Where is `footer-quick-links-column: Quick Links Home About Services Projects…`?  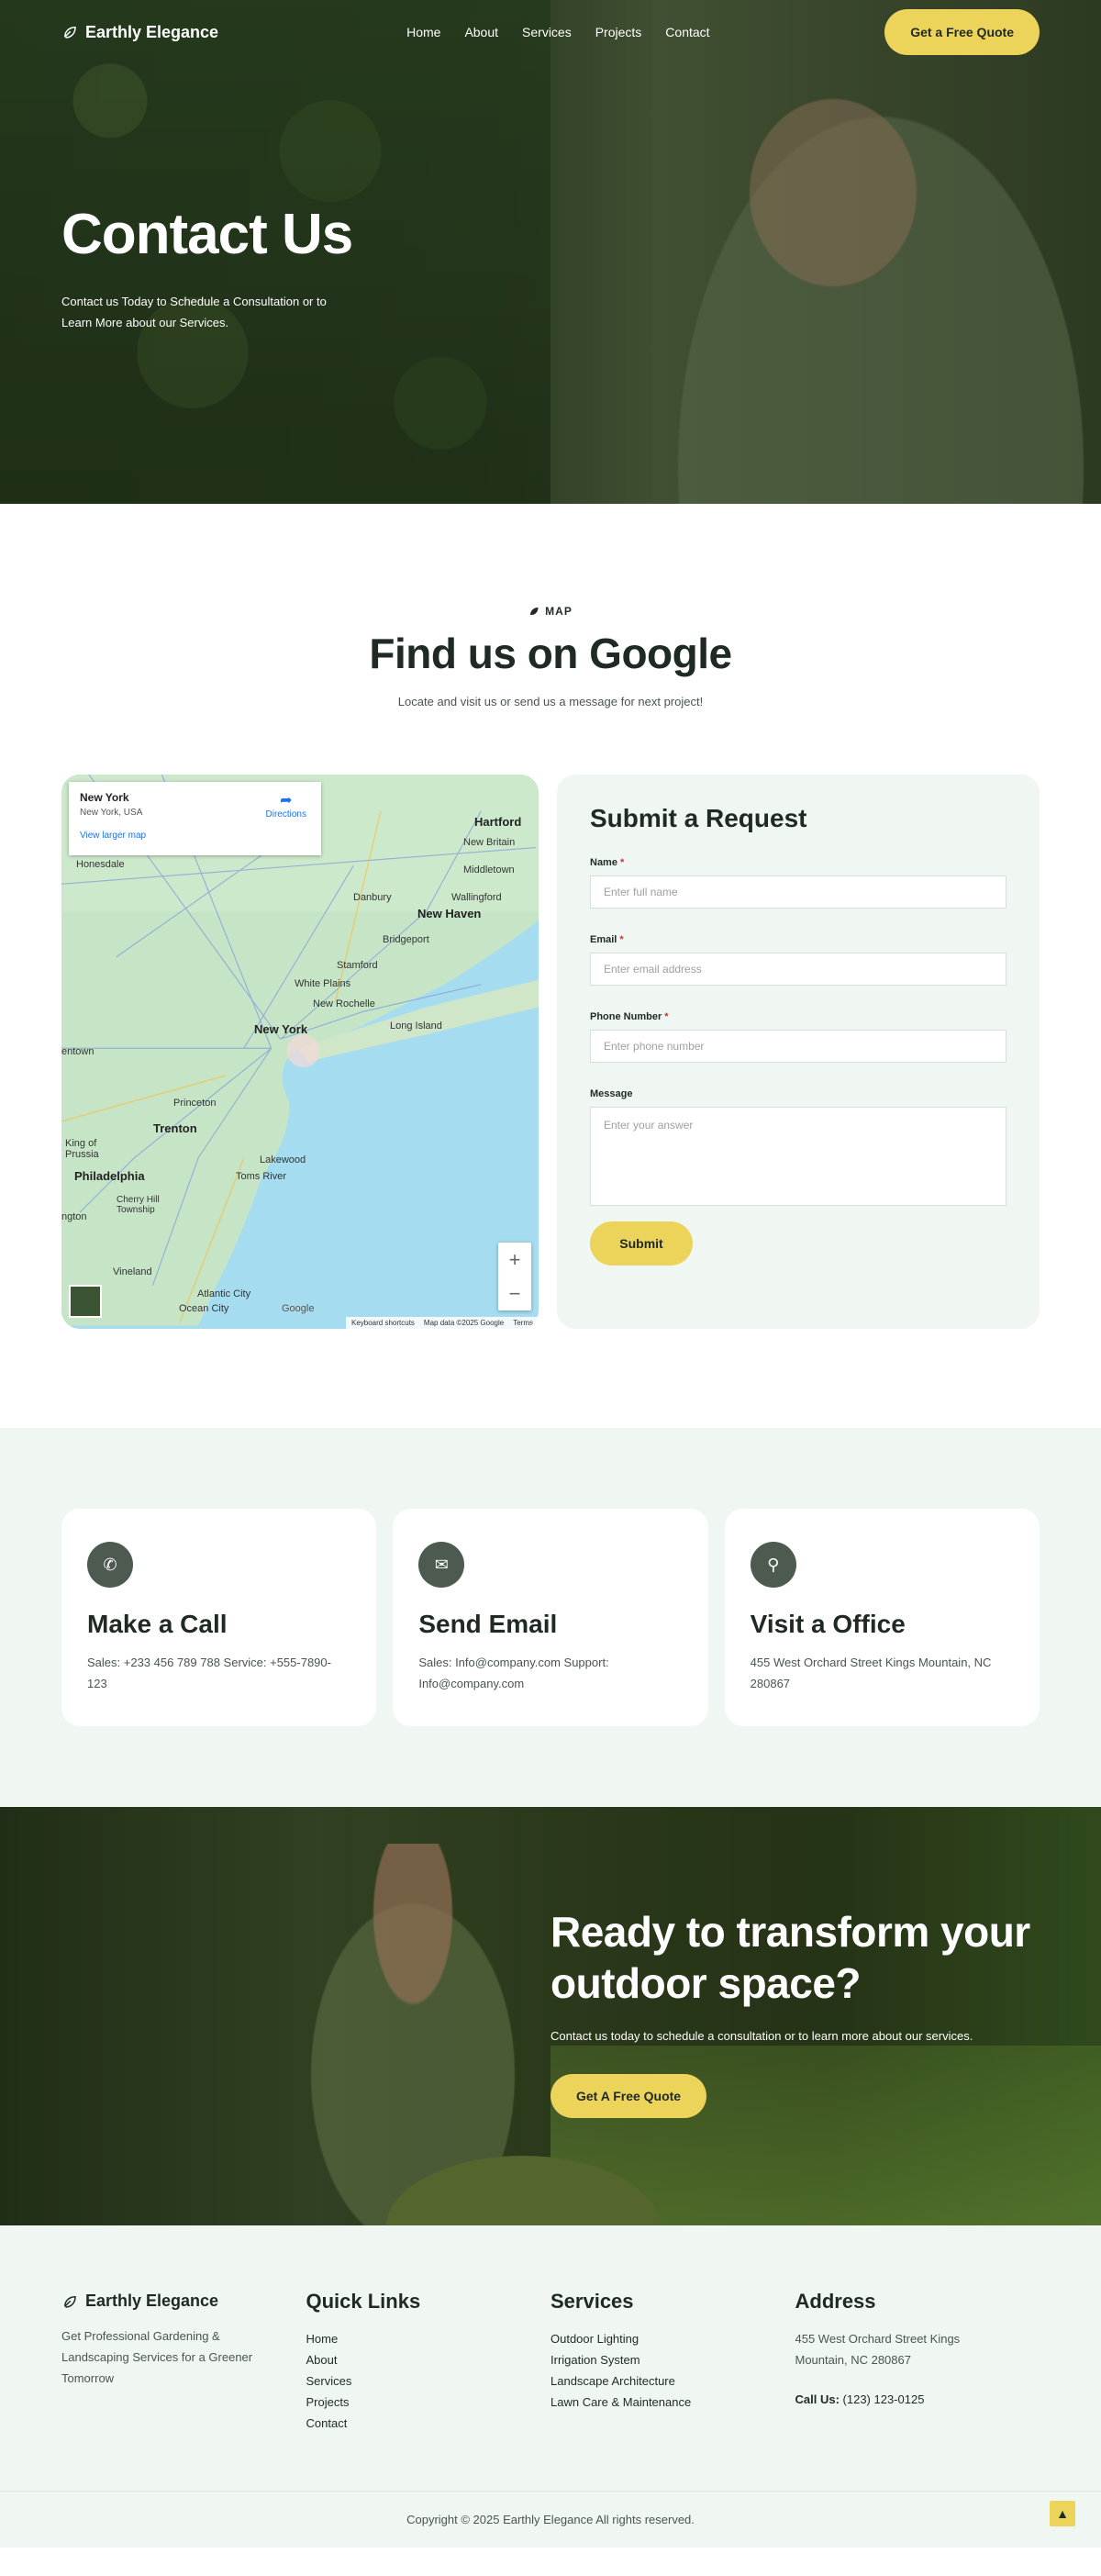
footer-quick-links-column: Quick Links Home About Services Projects… is located at coordinates (429, 2362).